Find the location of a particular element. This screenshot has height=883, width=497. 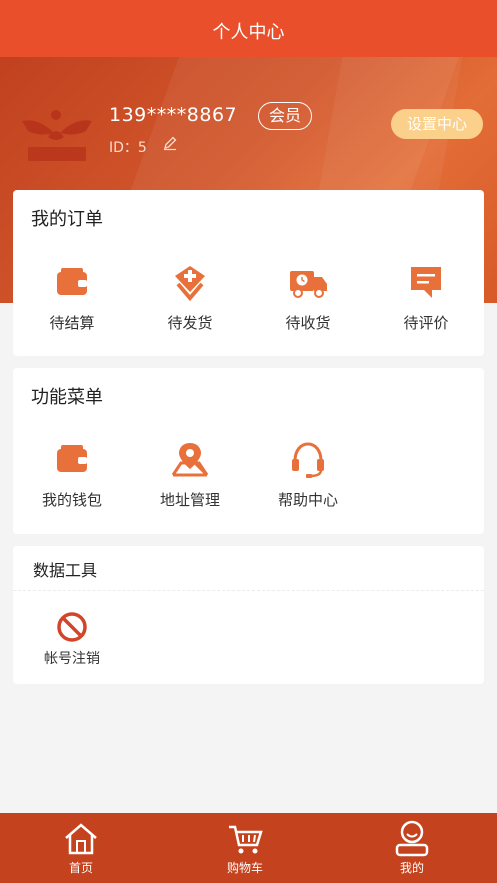

user-phone: 139****8867 is located at coordinates (173, 115).